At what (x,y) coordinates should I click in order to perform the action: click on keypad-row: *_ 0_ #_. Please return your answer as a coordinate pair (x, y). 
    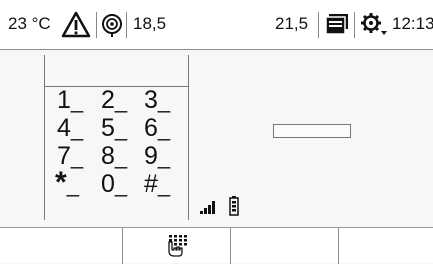
    Looking at the image, I should click on (116, 184).